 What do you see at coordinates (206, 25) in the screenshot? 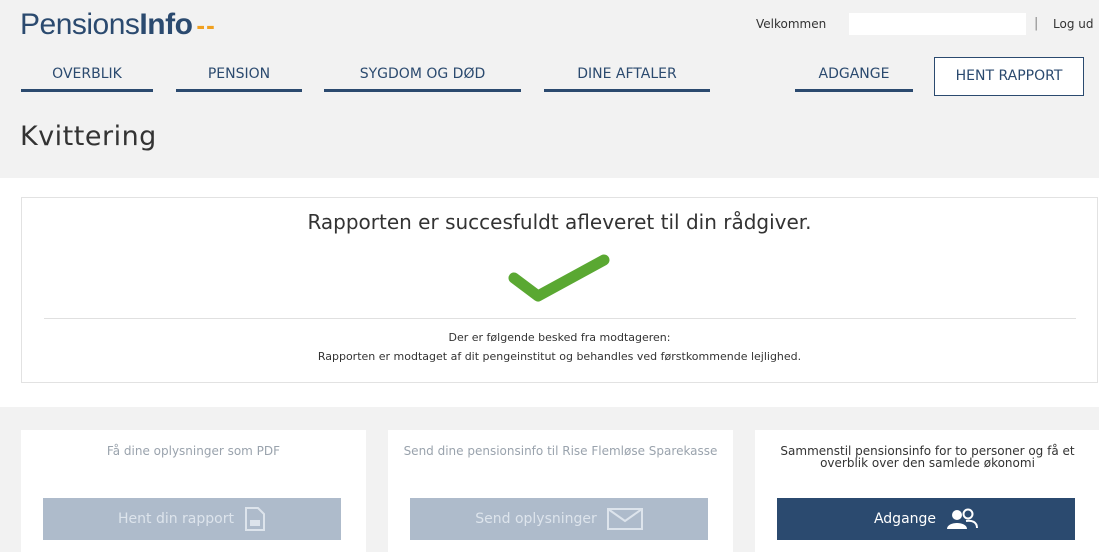
I see `logo-dots: --` at bounding box center [206, 25].